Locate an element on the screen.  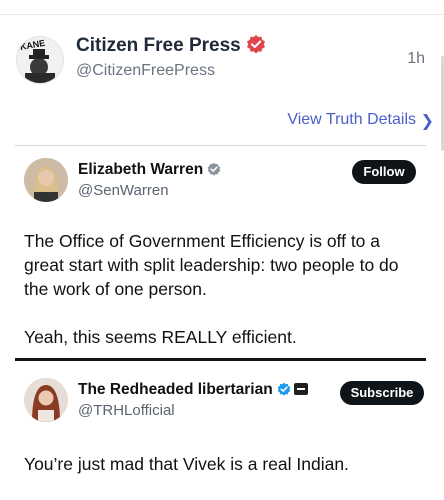
embed-author-name: The Redheaded libertarian is located at coordinates (193, 390).